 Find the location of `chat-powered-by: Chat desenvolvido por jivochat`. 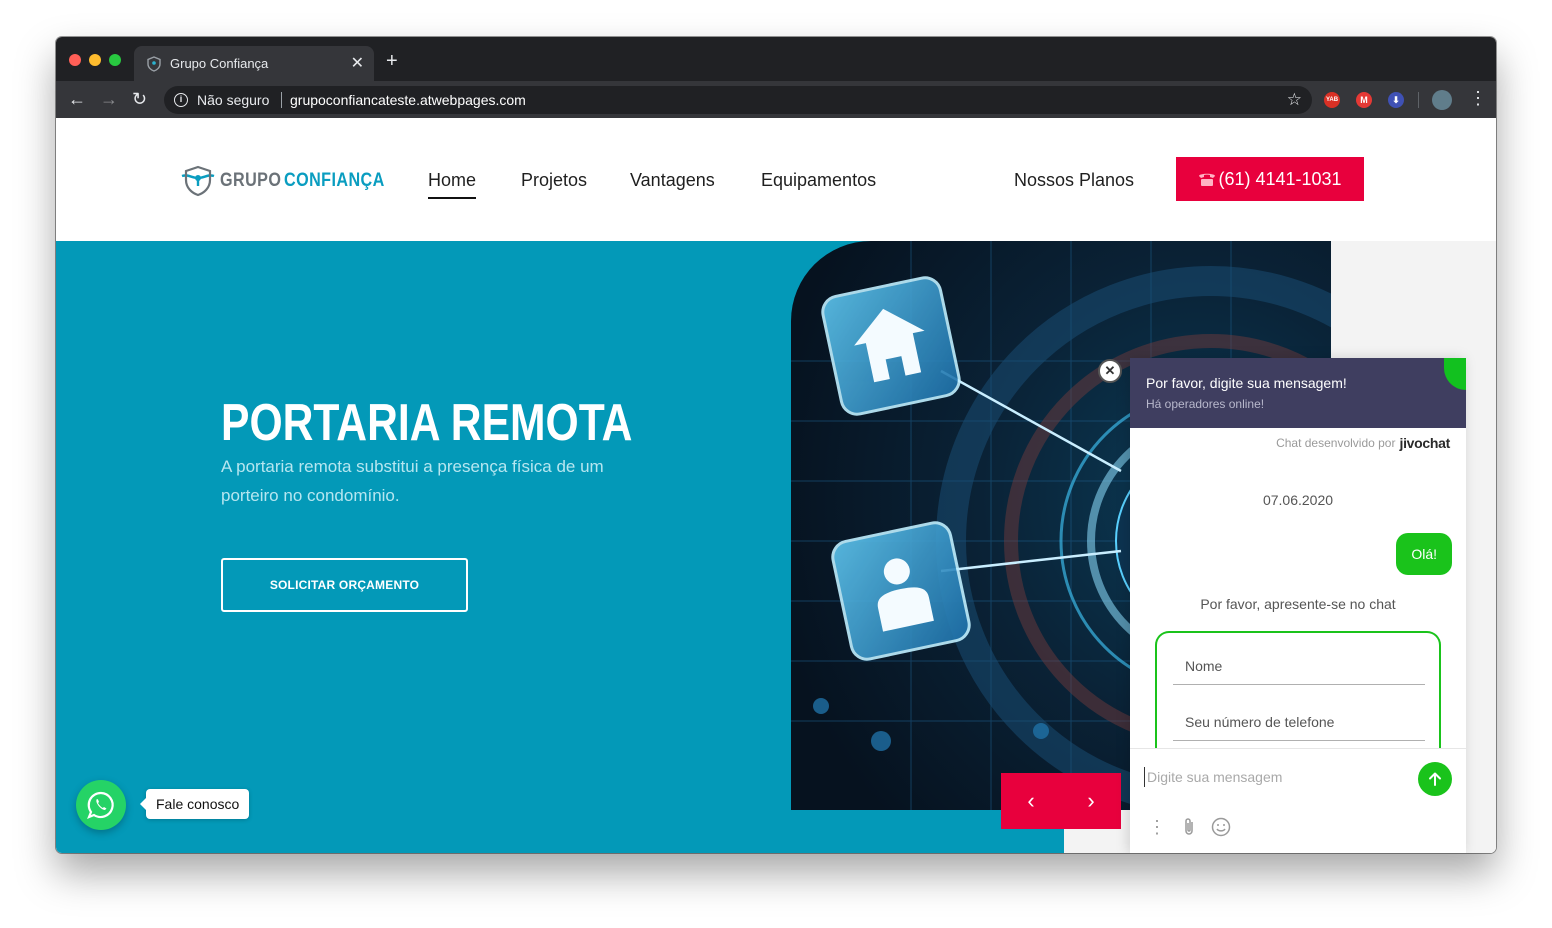

chat-powered-by: Chat desenvolvido por jivochat is located at coordinates (1363, 443).